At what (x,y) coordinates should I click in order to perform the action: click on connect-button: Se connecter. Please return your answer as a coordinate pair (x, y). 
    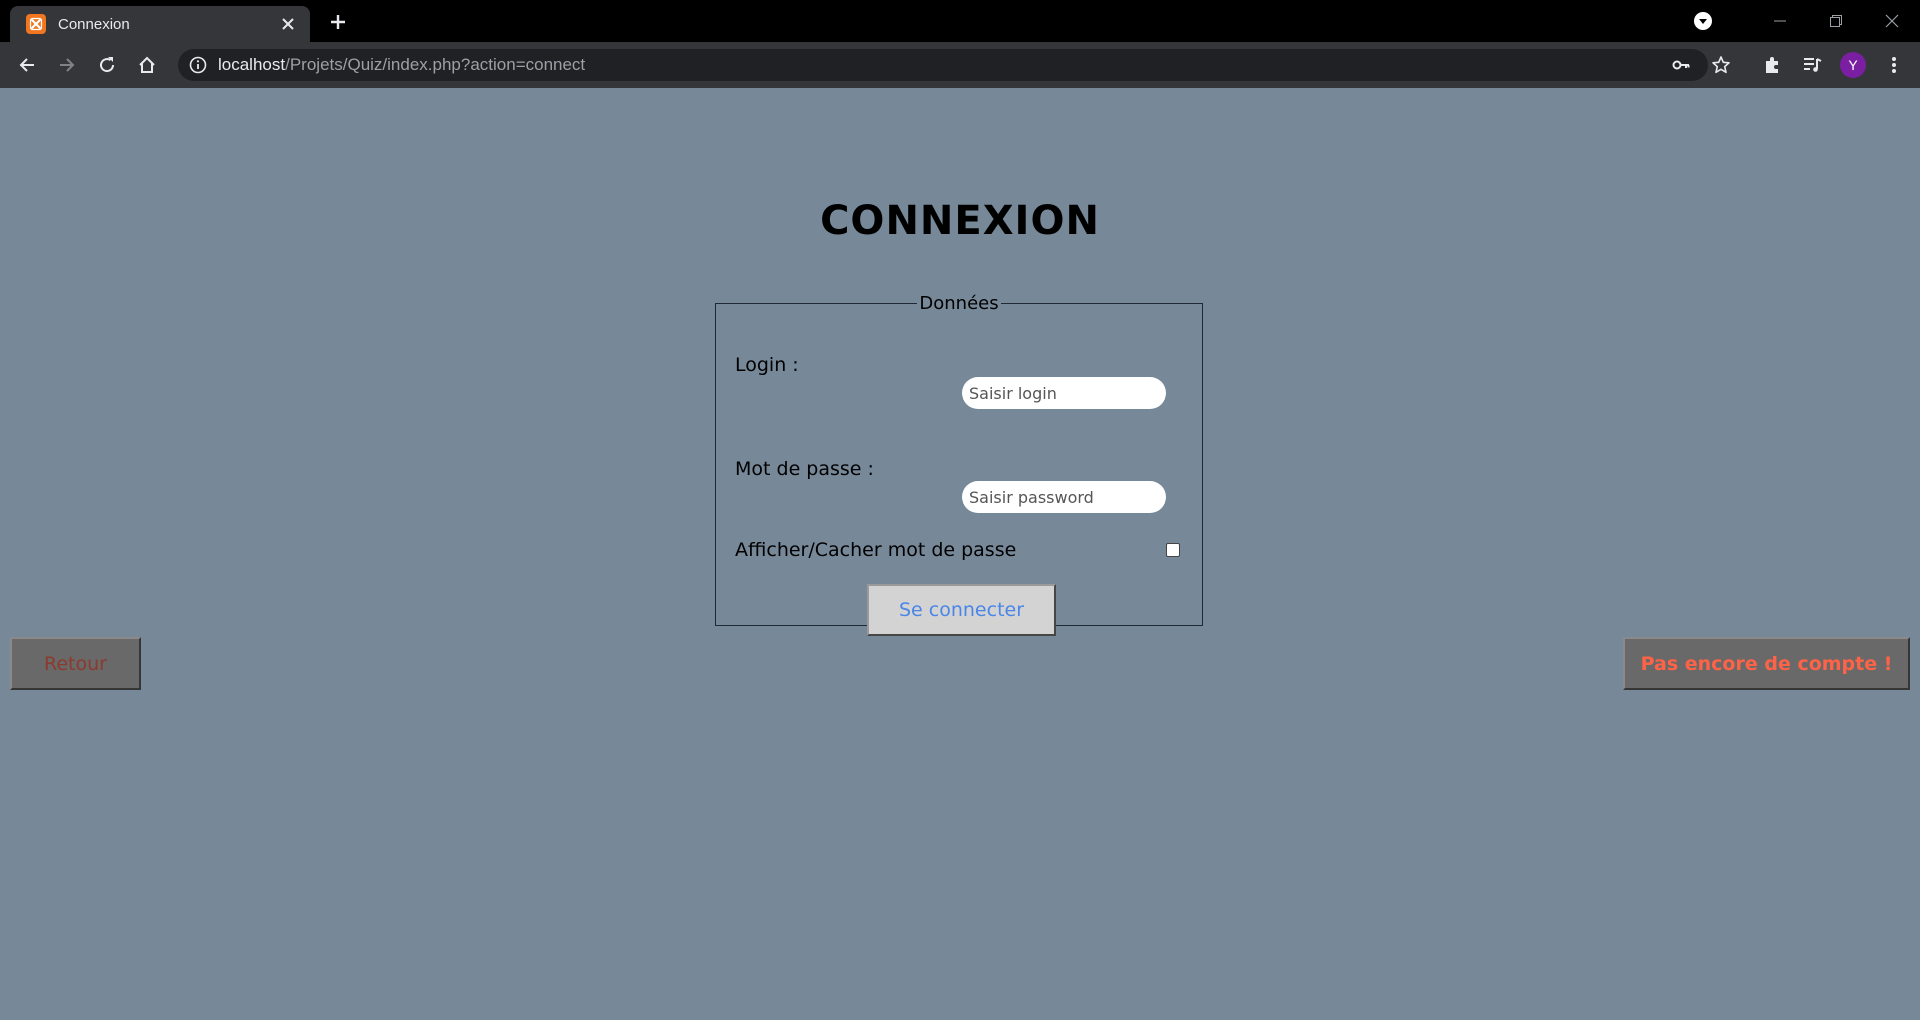
    Looking at the image, I should click on (961, 610).